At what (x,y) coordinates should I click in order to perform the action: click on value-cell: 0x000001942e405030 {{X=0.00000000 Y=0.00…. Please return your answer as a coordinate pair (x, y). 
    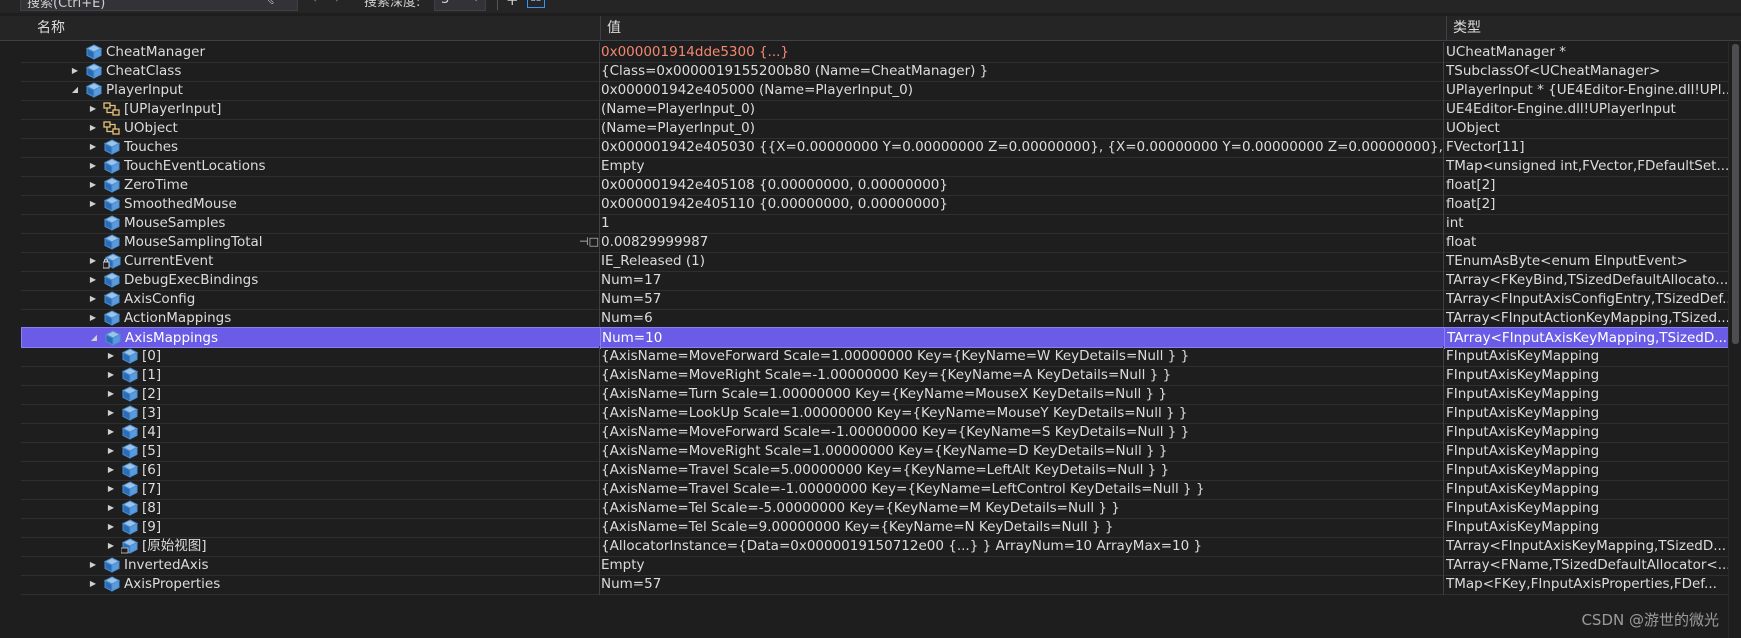
    Looking at the image, I should click on (1023, 147).